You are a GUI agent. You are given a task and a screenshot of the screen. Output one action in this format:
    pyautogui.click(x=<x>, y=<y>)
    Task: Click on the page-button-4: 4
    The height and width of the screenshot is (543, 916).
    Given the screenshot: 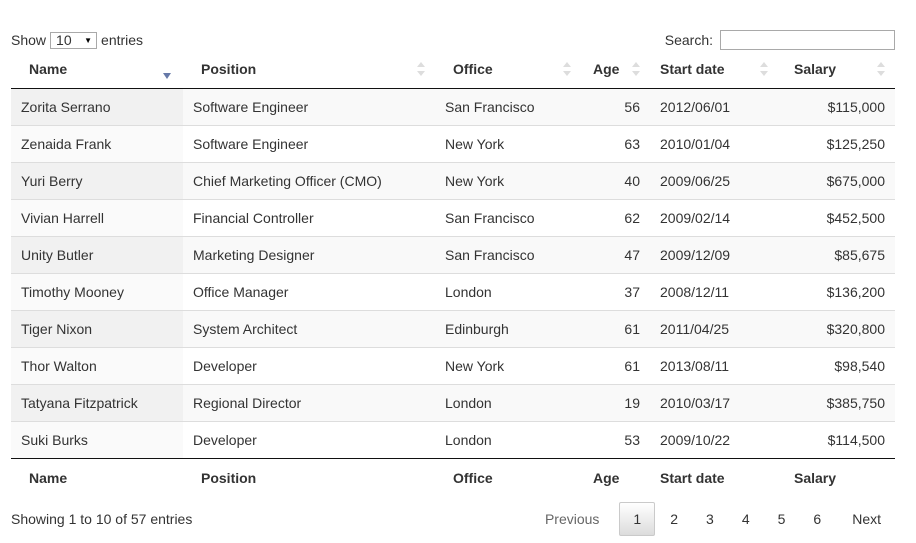 What is the action you would take?
    pyautogui.click(x=746, y=519)
    